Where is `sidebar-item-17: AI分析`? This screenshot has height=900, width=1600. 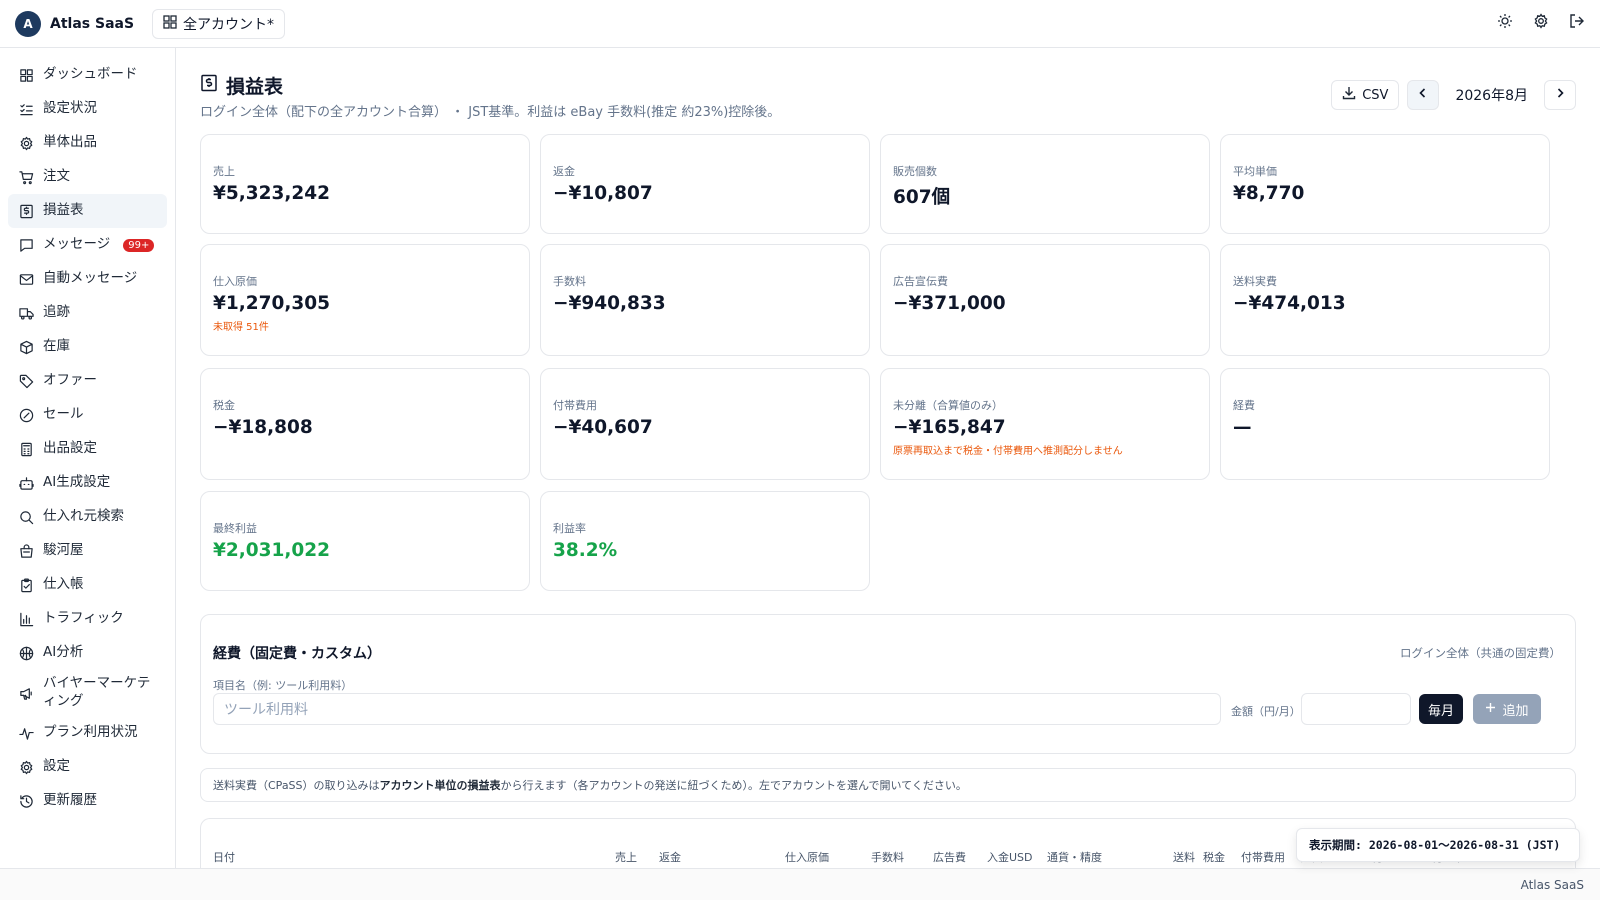 sidebar-item-17: AI分析 is located at coordinates (87, 653).